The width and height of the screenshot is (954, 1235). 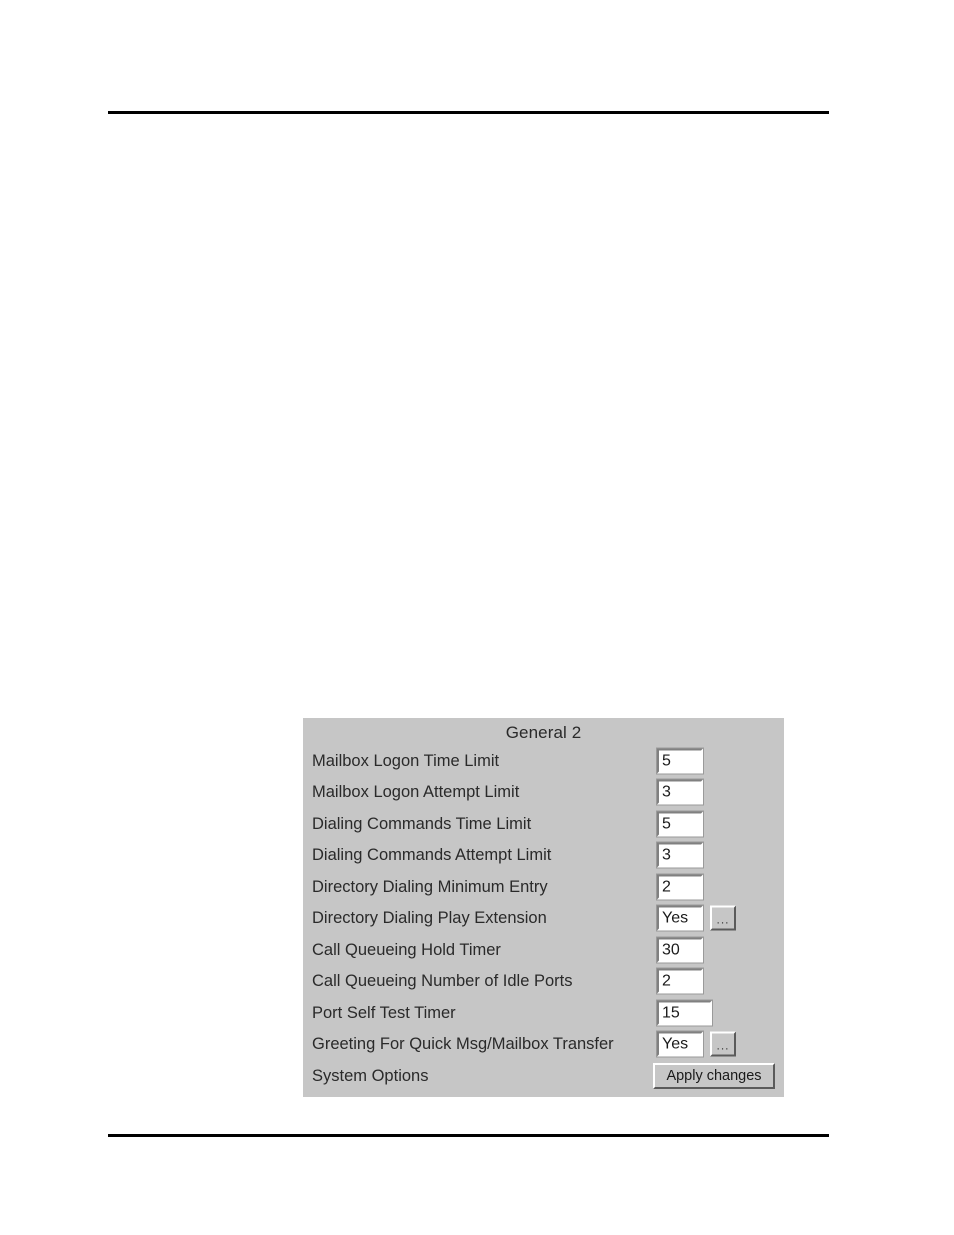 What do you see at coordinates (463, 1044) in the screenshot?
I see `row-label: Greeting For Quick Msg/Mailbox Transfer` at bounding box center [463, 1044].